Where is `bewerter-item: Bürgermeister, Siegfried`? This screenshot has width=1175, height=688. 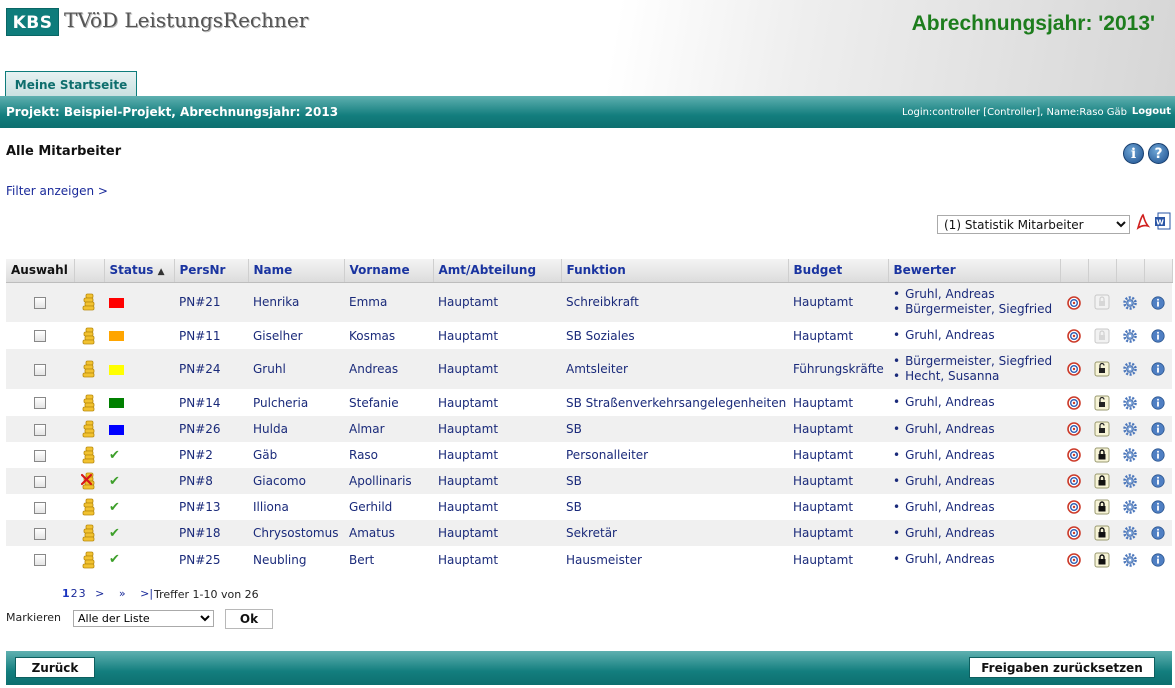
bewerter-item: Bürgermeister, Siegfried is located at coordinates (974, 361).